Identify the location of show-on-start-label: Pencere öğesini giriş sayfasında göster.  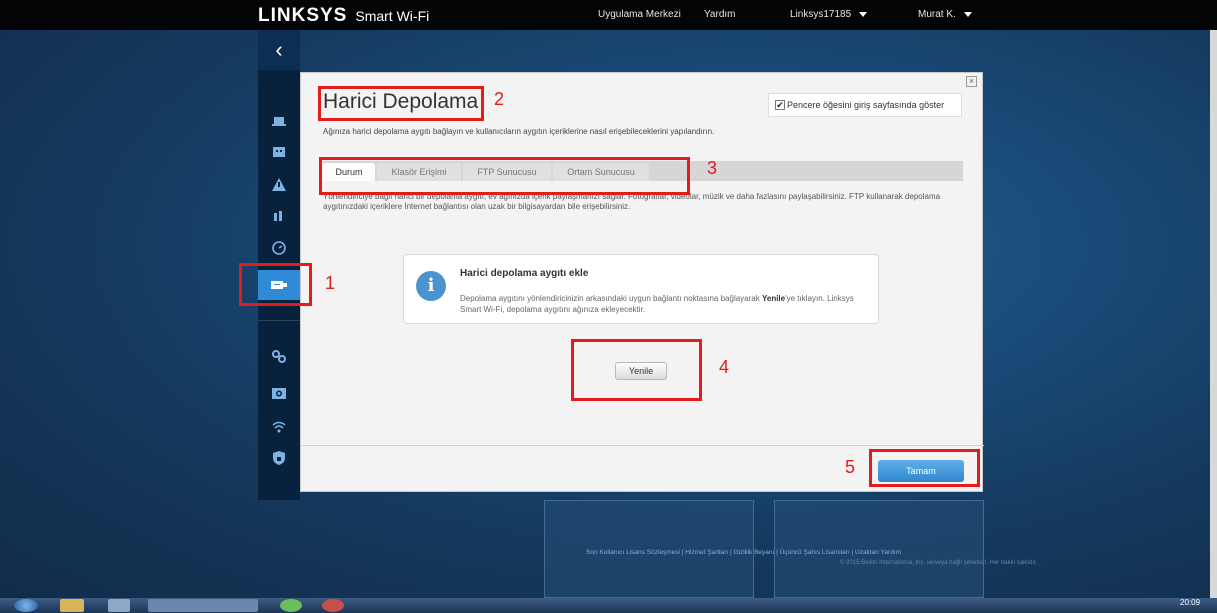
(866, 105).